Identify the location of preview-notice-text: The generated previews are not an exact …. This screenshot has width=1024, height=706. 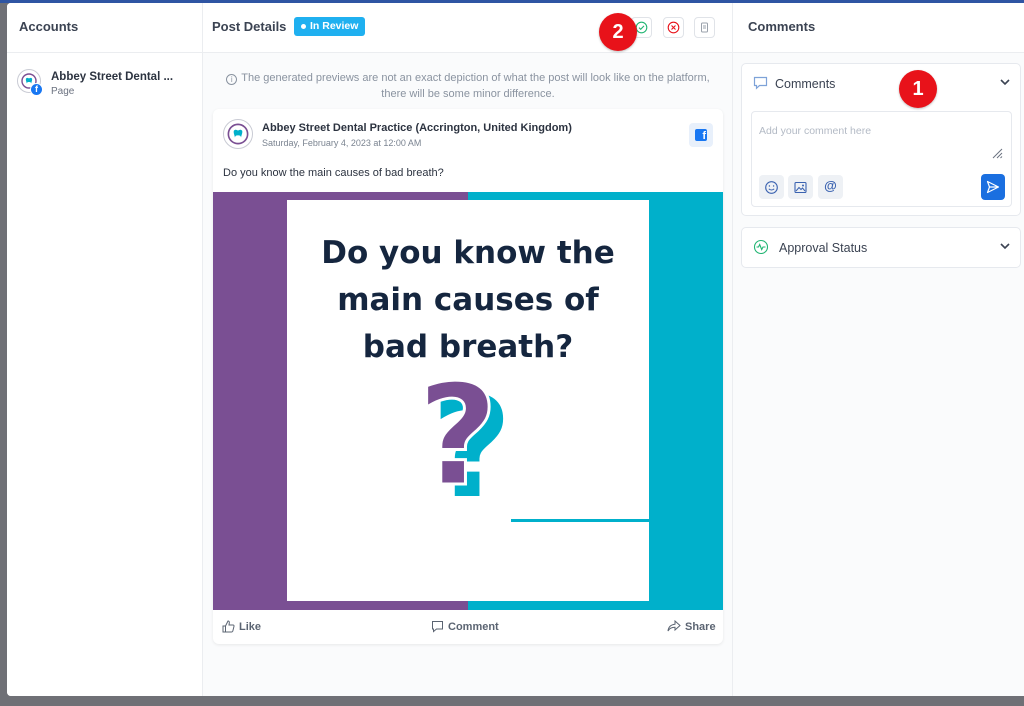
(475, 86).